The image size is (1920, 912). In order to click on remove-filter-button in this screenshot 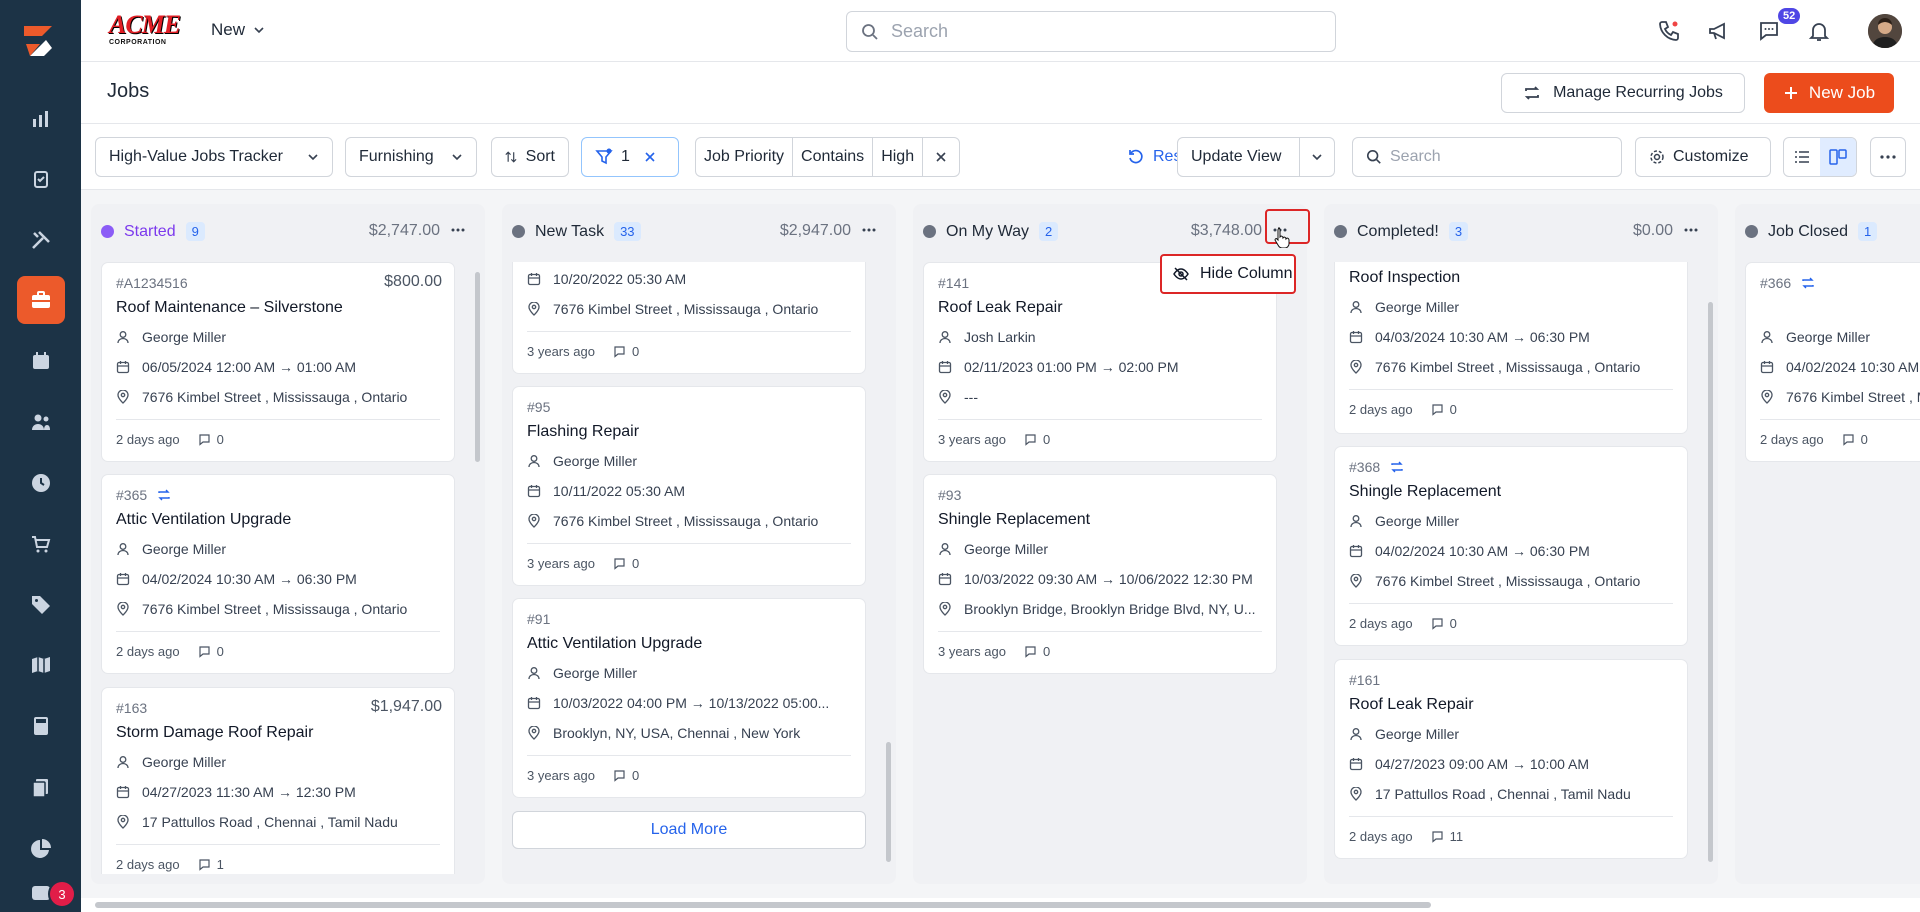, I will do `click(941, 157)`.